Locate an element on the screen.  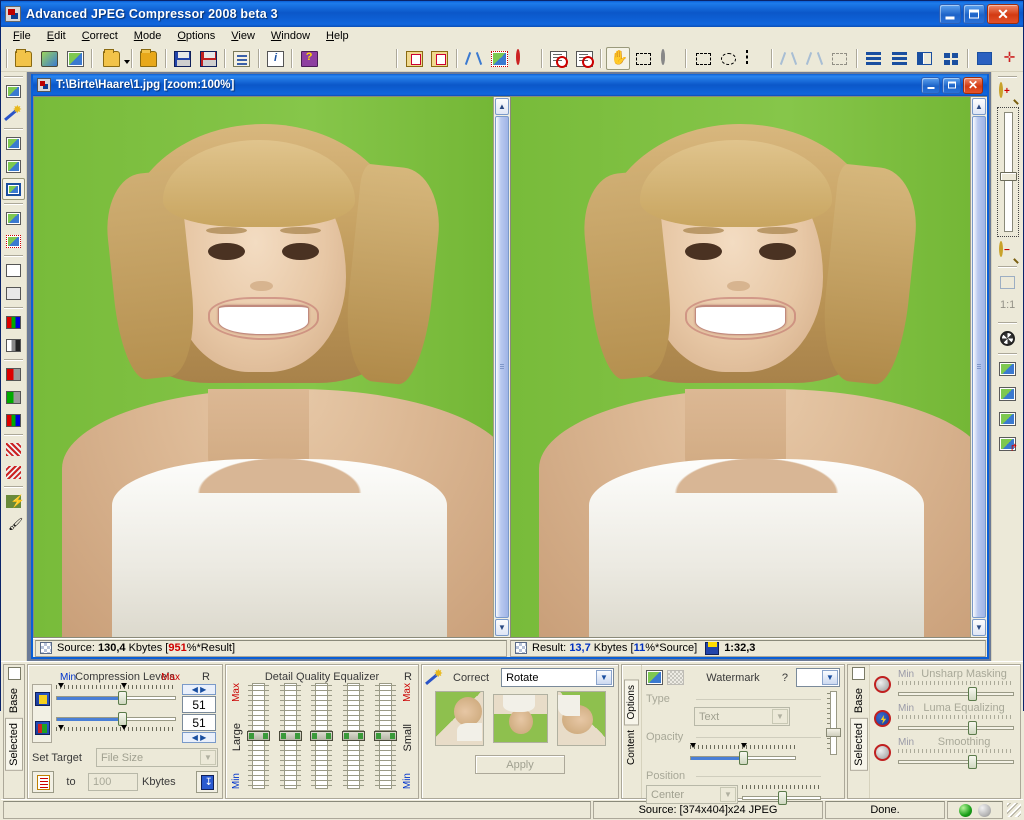
chroma-levels-icon is located at coordinates (42, 727).